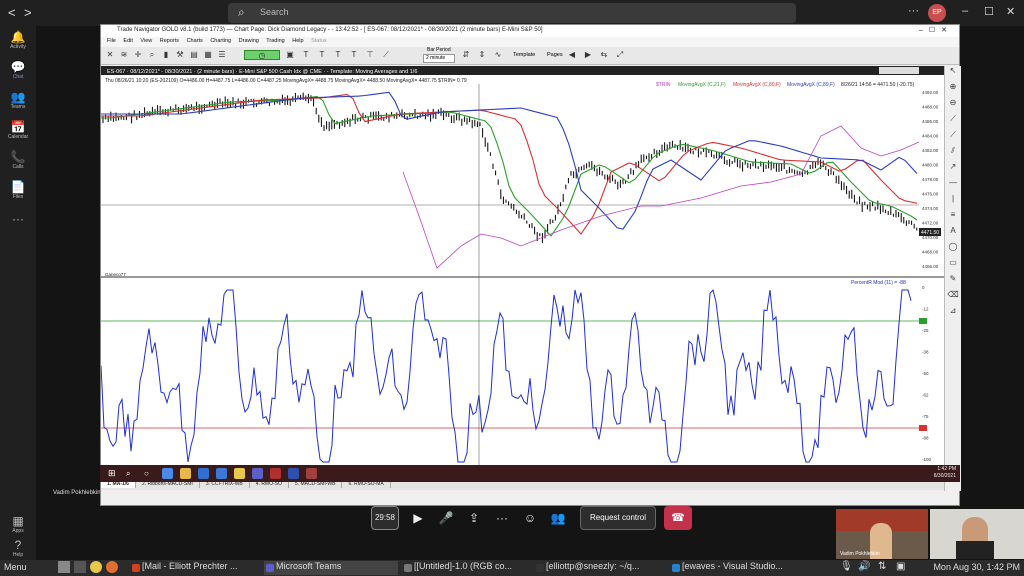  Describe the element at coordinates (572, 55) in the screenshot. I see `prev-icon: ◀` at that location.